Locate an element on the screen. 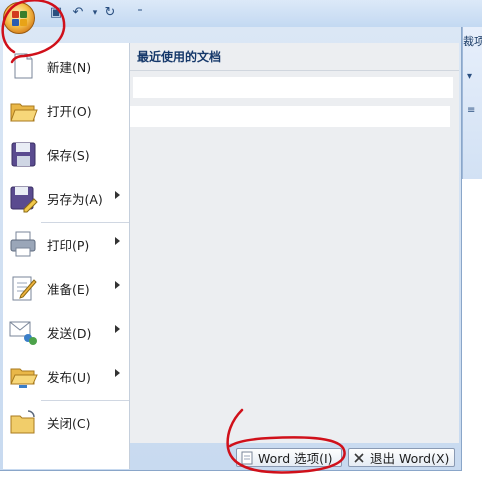 Image resolution: width=482 pixels, height=491 pixels. ribbon-tab-label: 裁项 is located at coordinates (472, 41).